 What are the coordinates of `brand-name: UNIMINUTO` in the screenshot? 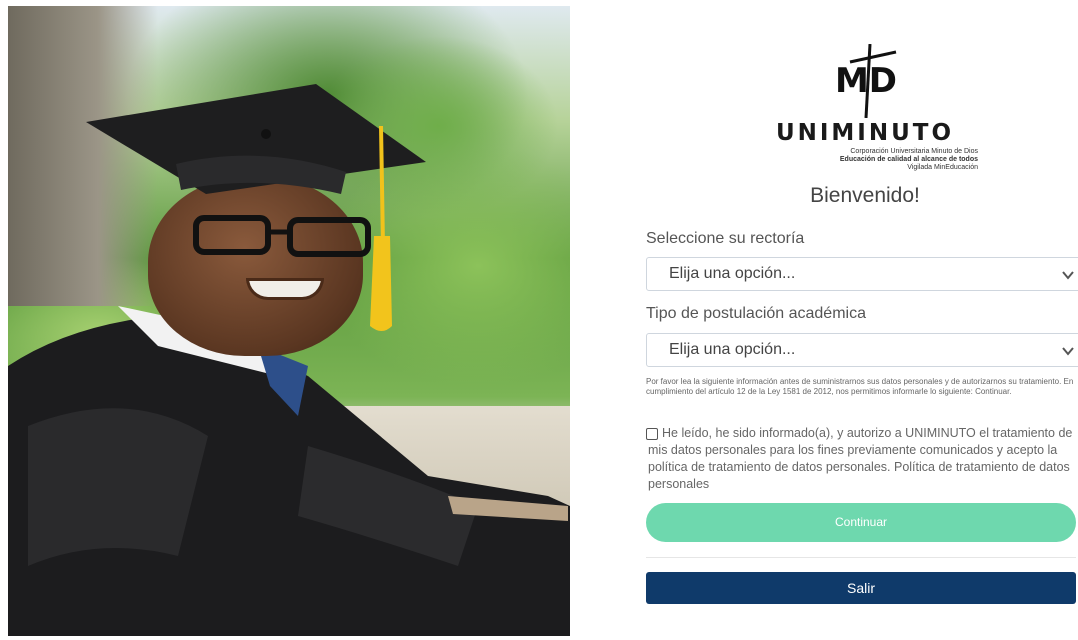 It's located at (865, 133).